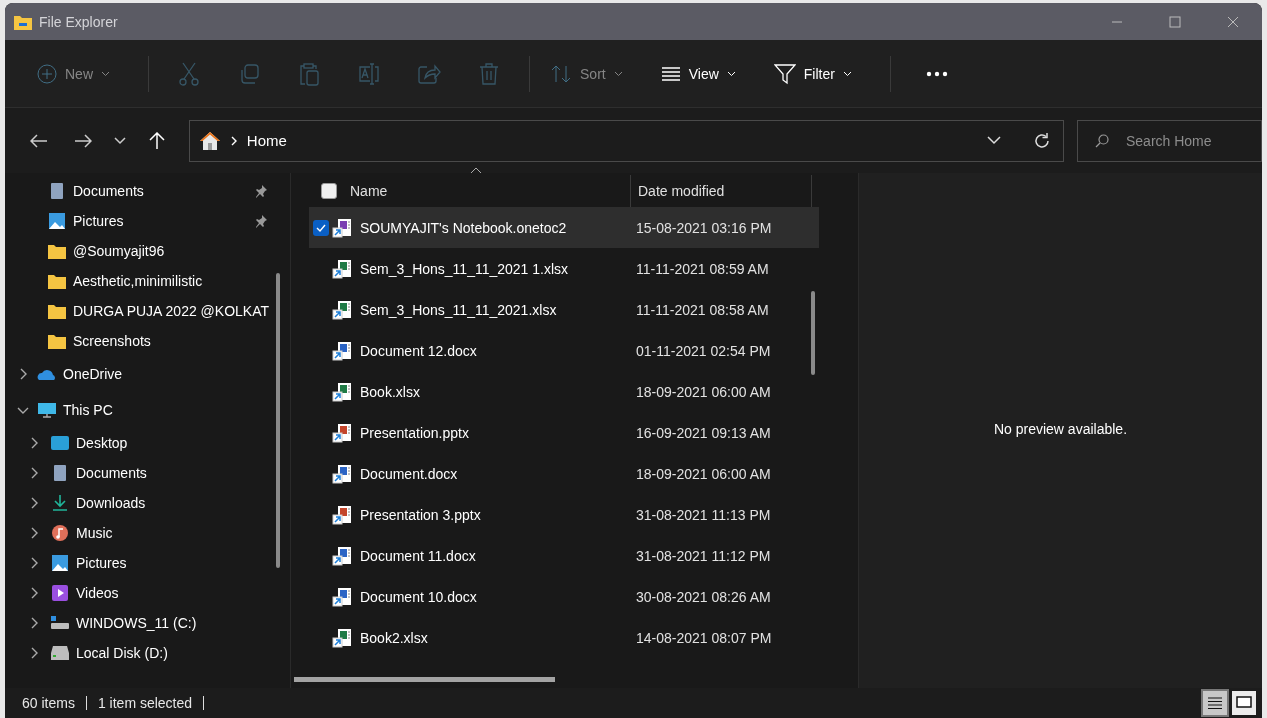 The height and width of the screenshot is (718, 1267). I want to click on nav-item: Aesthetic,minimilistic, so click(147, 281).